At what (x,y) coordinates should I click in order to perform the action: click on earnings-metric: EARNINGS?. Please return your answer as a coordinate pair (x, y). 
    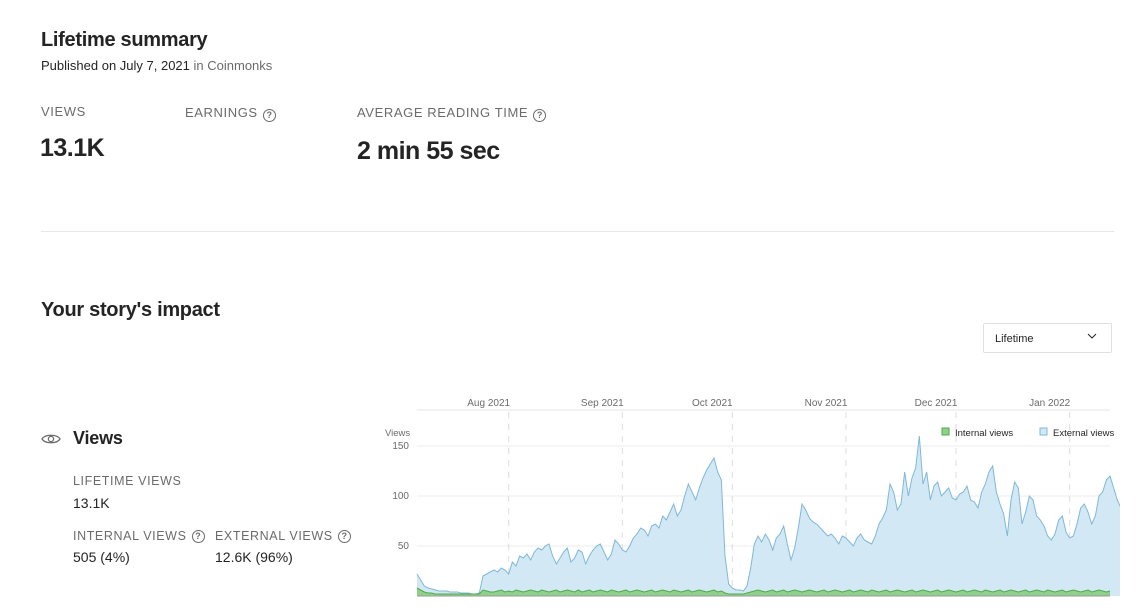
    Looking at the image, I should click on (230, 113).